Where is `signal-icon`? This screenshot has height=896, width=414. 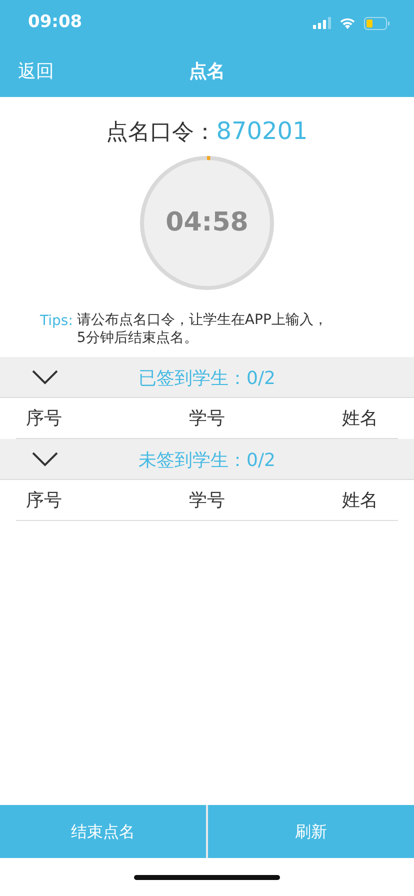 signal-icon is located at coordinates (322, 23).